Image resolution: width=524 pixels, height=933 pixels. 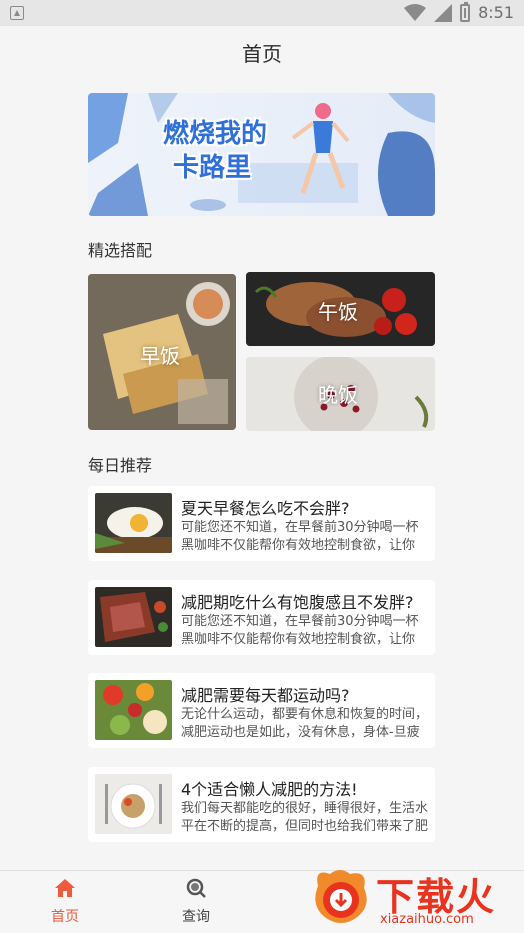 What do you see at coordinates (262, 13) in the screenshot?
I see `status-bar: 8:51` at bounding box center [262, 13].